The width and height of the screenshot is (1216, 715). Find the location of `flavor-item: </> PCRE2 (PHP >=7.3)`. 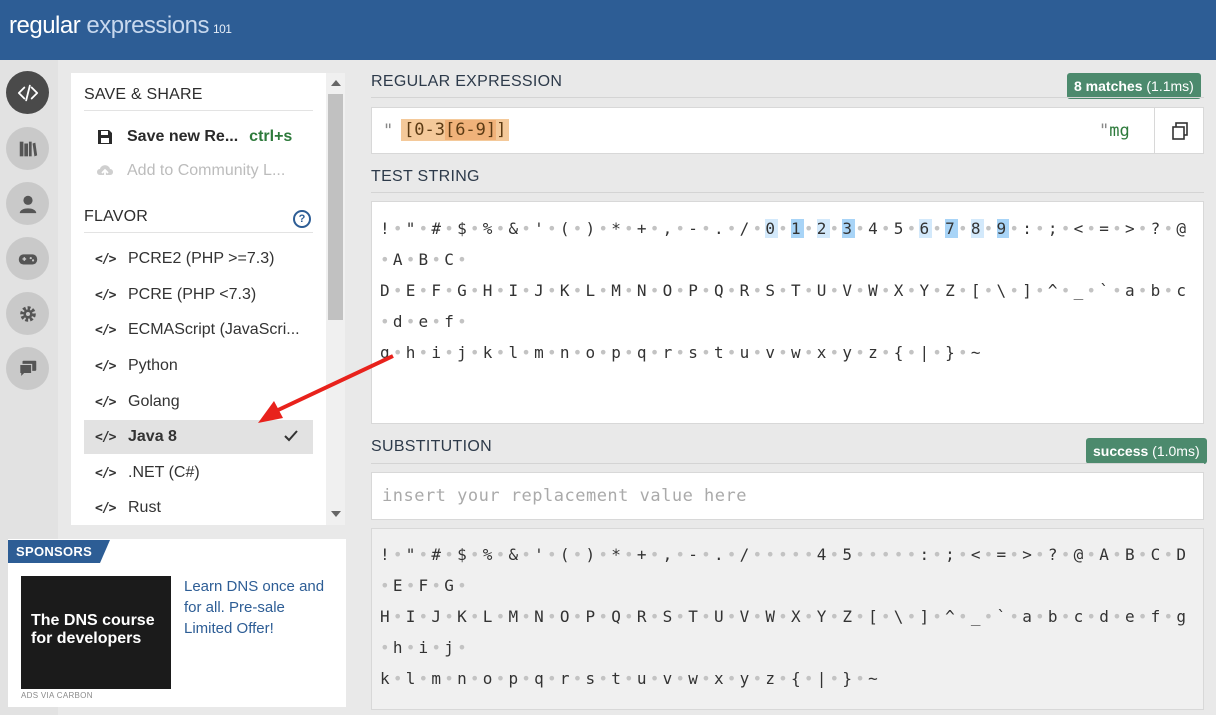

flavor-item: </> PCRE2 (PHP >=7.3) is located at coordinates (198, 259).